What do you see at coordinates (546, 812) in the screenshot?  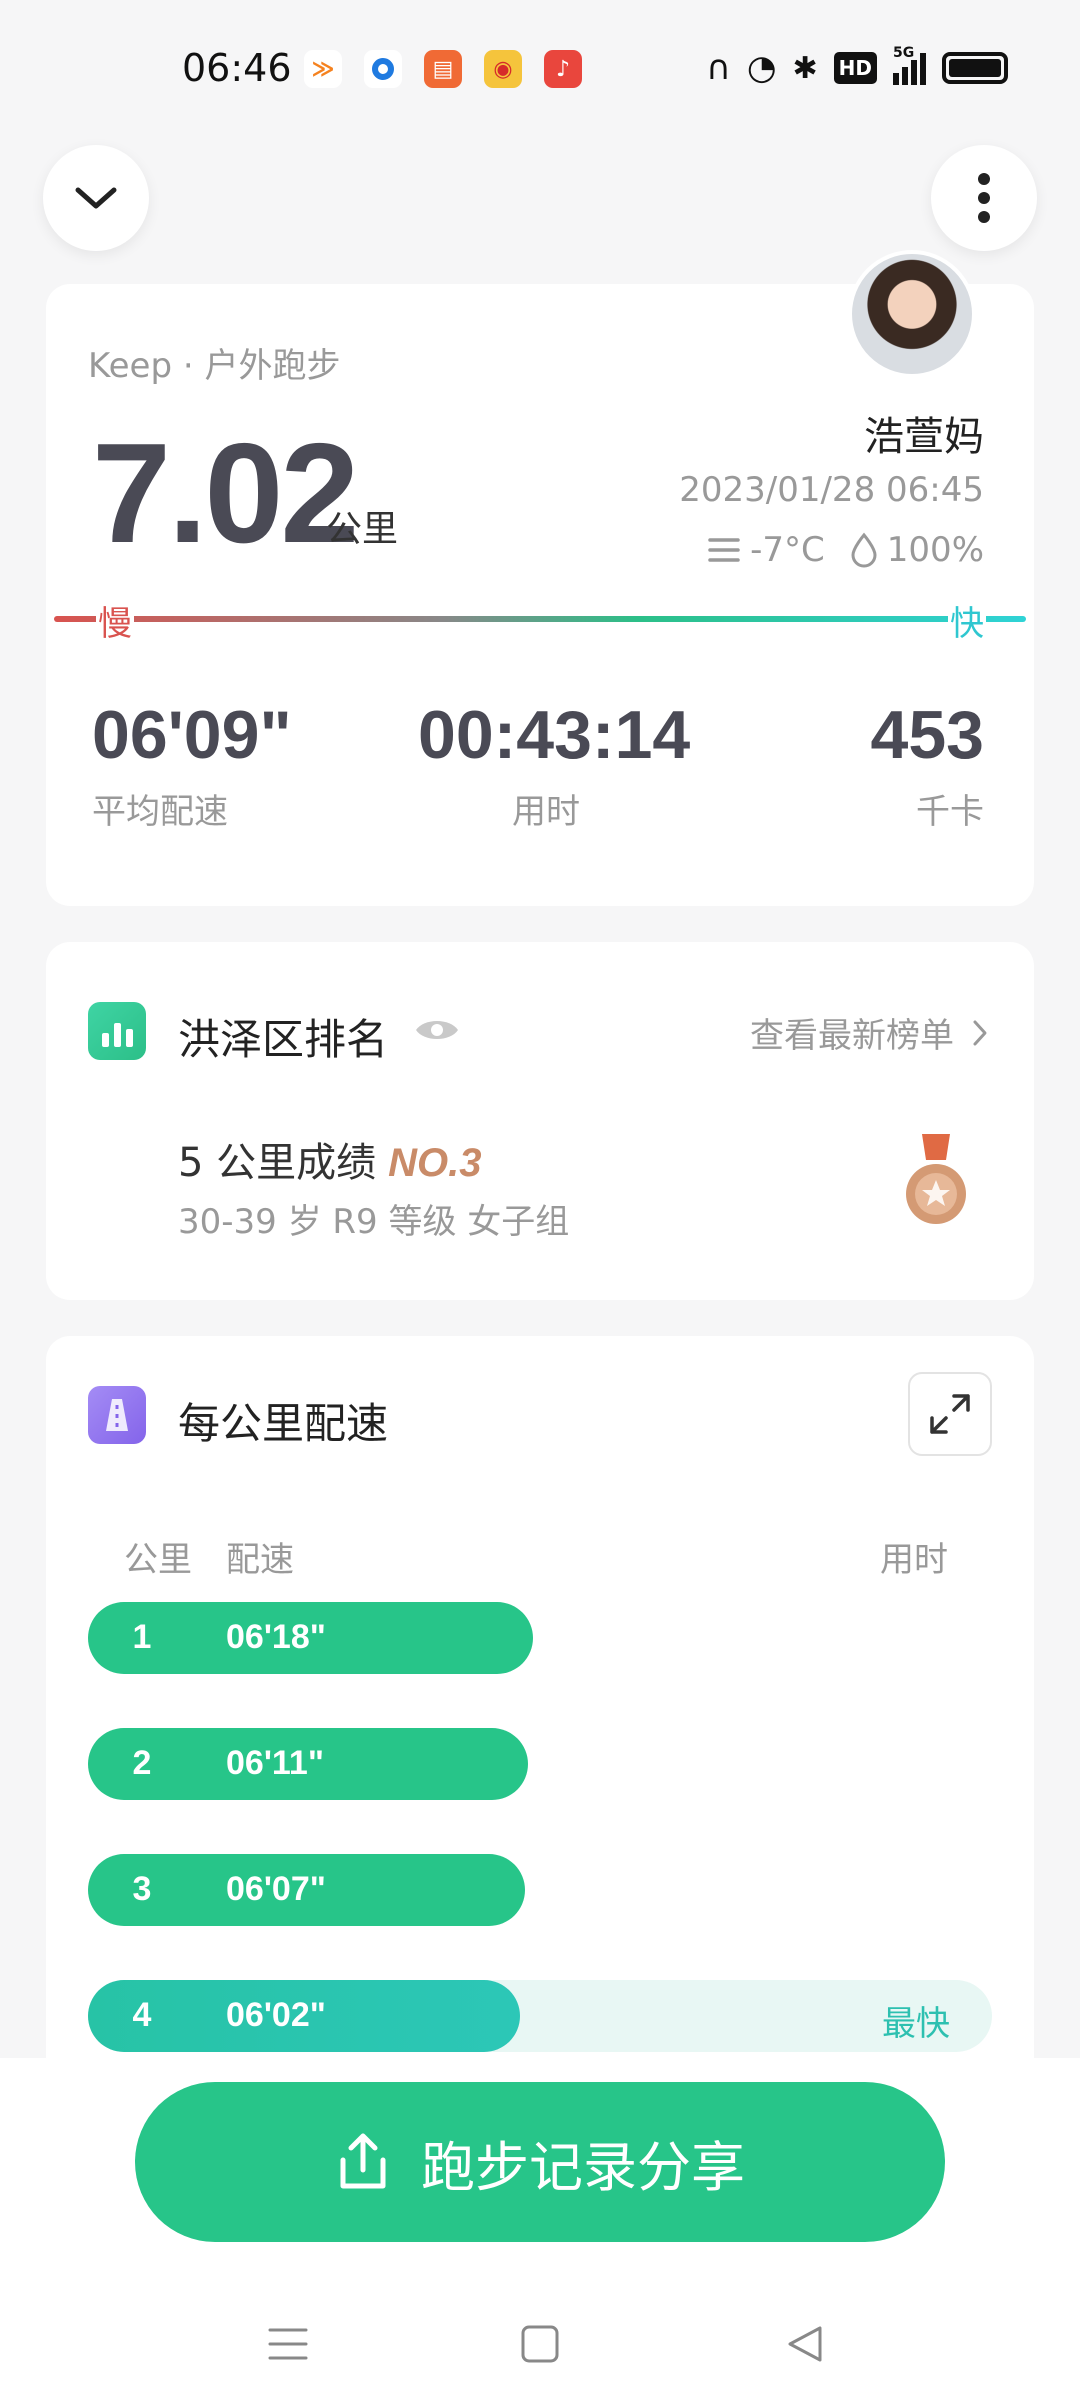 I see `duration-label: 用时` at bounding box center [546, 812].